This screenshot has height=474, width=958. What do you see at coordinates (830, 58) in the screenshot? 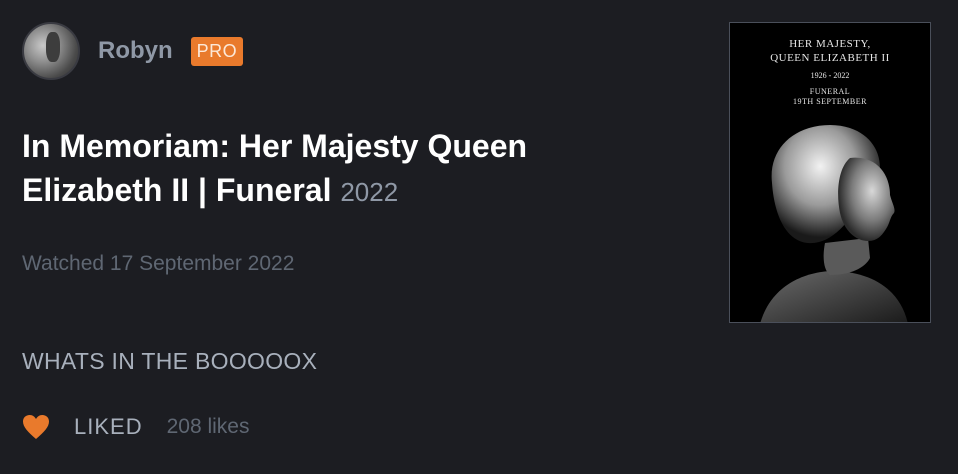
I see `poster-line-2: QUEEN ELIZABETH II` at bounding box center [830, 58].